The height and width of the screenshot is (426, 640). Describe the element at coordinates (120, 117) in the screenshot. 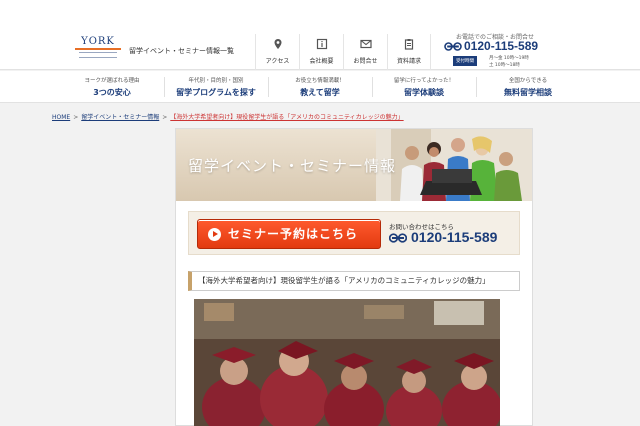

I see `breadcrumb-events: 留学イベント・セミナー情報` at that location.